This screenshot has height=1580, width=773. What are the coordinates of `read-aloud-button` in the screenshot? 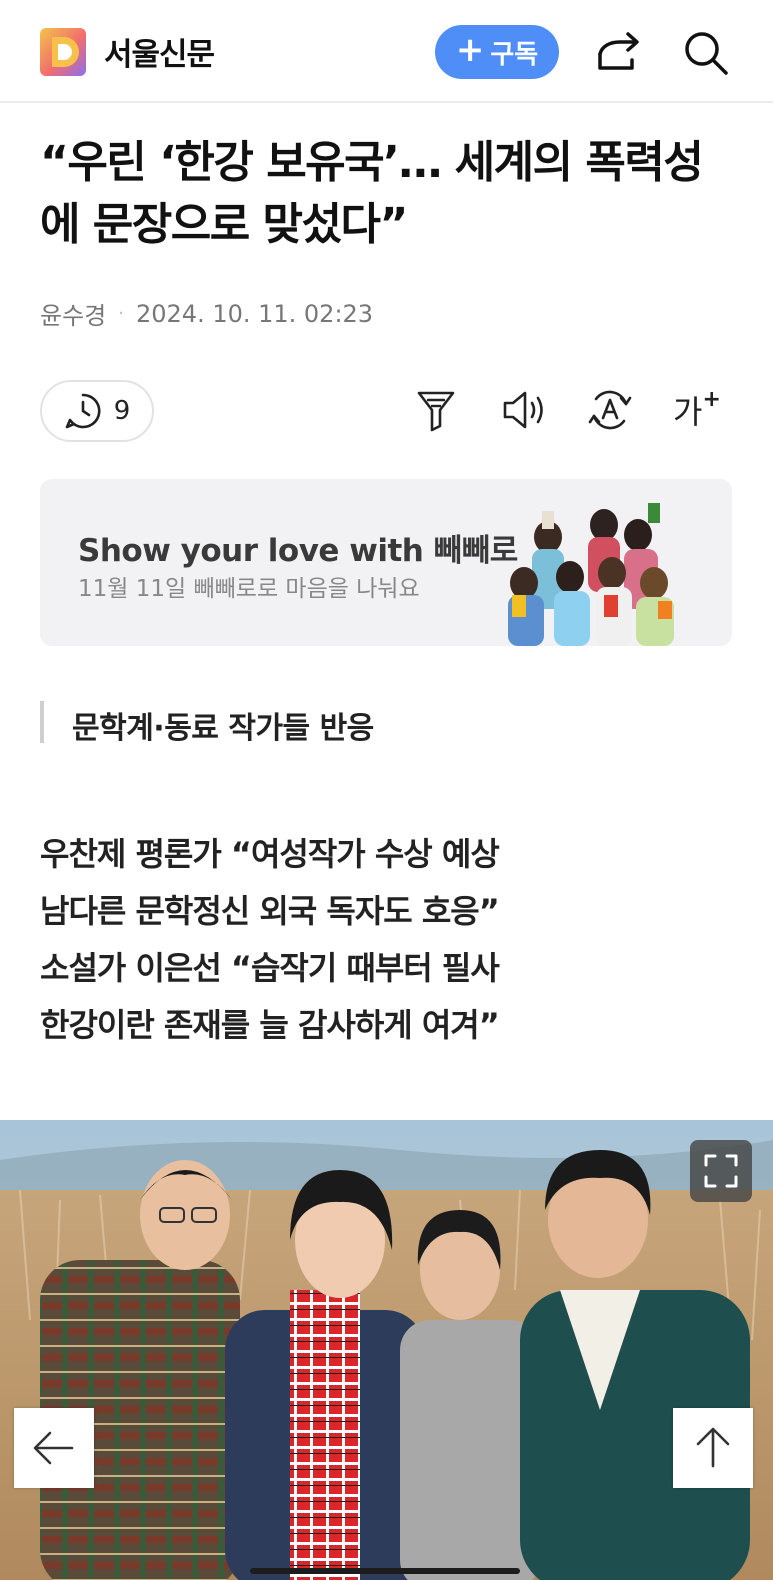 It's located at (525, 410).